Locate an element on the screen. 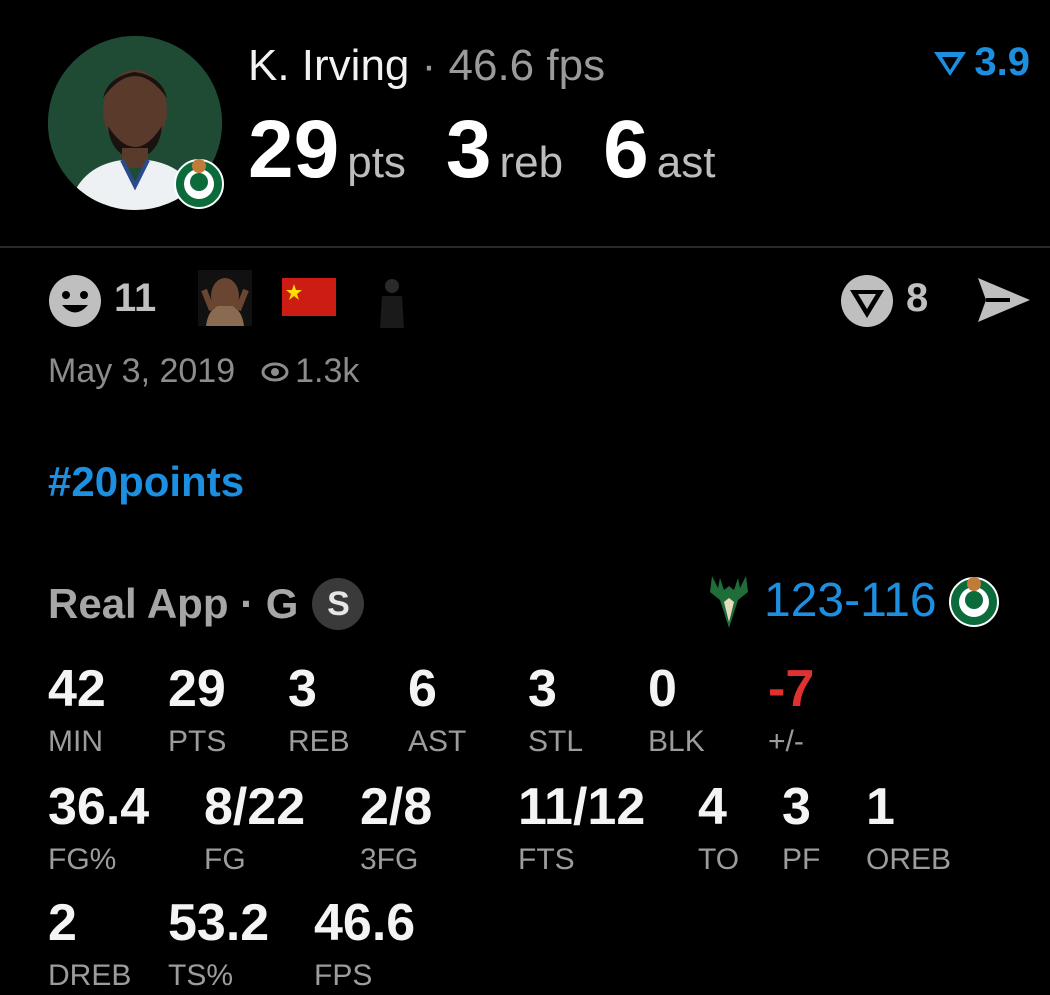  hashtag-link: #20points is located at coordinates (146, 482).